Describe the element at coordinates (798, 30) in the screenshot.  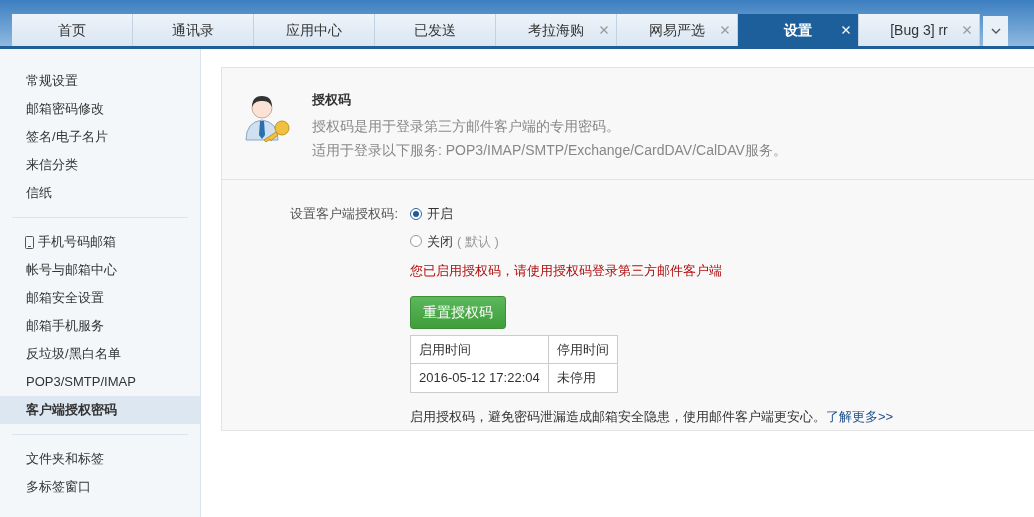
I see `tab: 设置` at that location.